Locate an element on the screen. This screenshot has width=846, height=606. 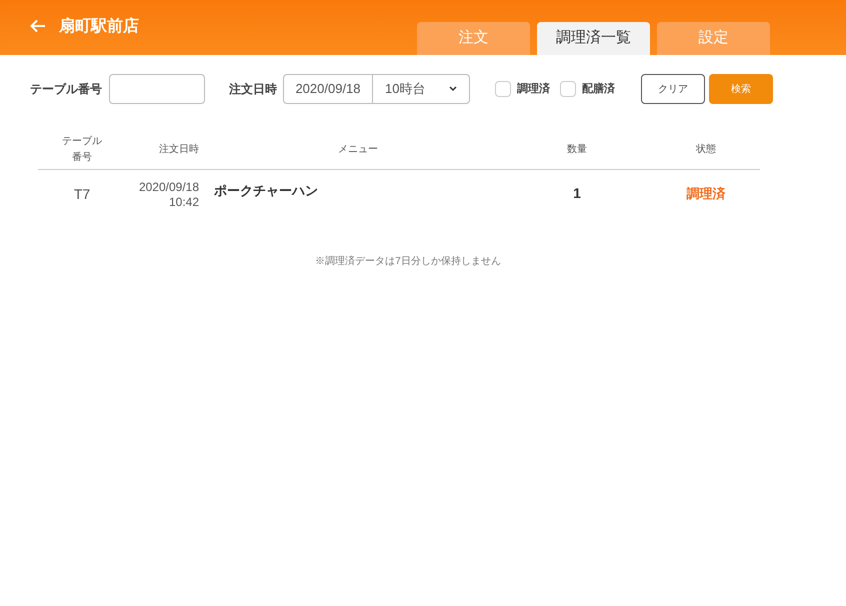
table-number-label: テーブル番号 is located at coordinates (66, 89).